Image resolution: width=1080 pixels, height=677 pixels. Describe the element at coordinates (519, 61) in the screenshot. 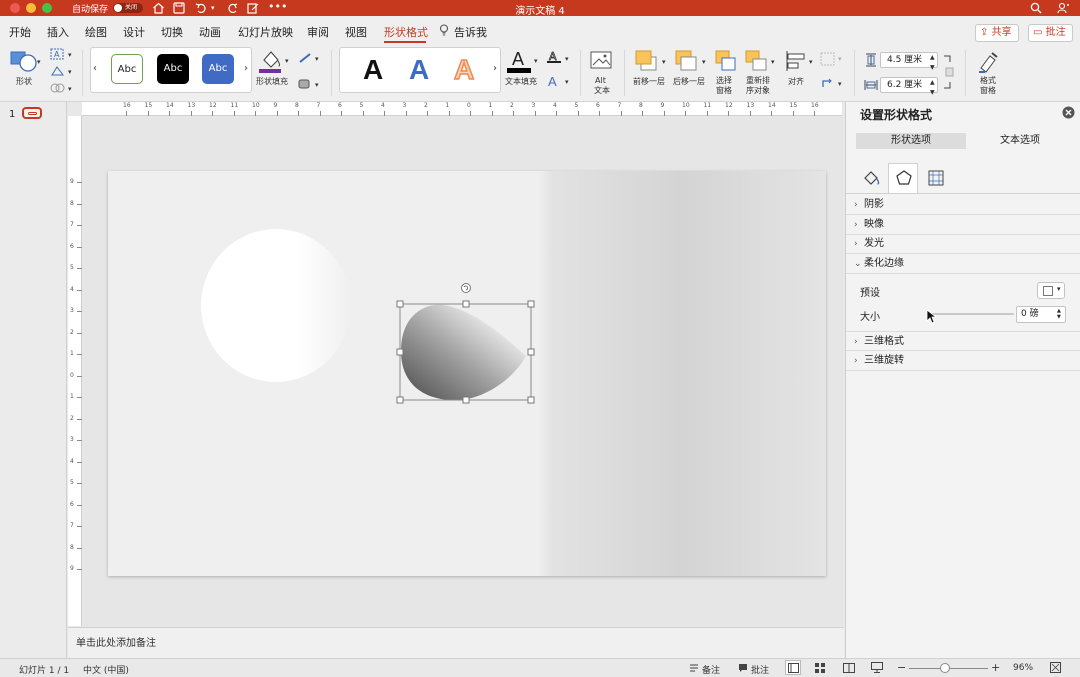

I see `text-fill-icon: A` at that location.